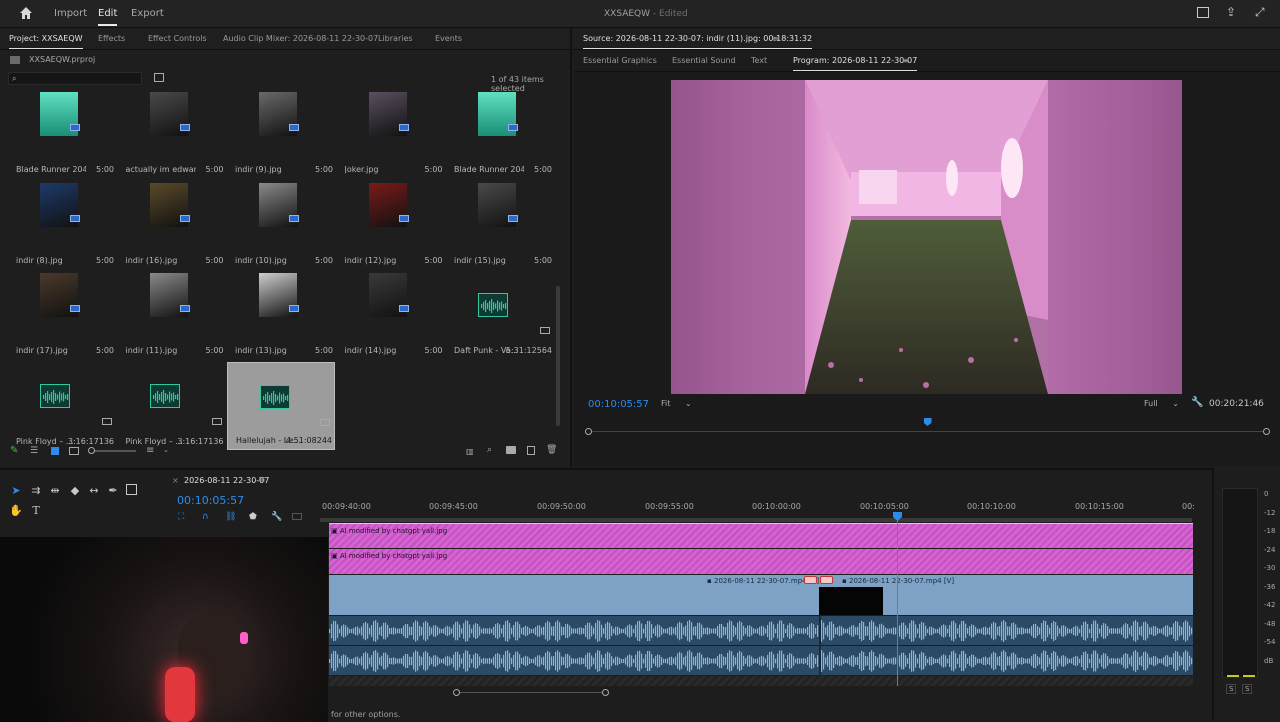 The height and width of the screenshot is (722, 1280). I want to click on razor-tool-icon: ◆, so click(75, 491).